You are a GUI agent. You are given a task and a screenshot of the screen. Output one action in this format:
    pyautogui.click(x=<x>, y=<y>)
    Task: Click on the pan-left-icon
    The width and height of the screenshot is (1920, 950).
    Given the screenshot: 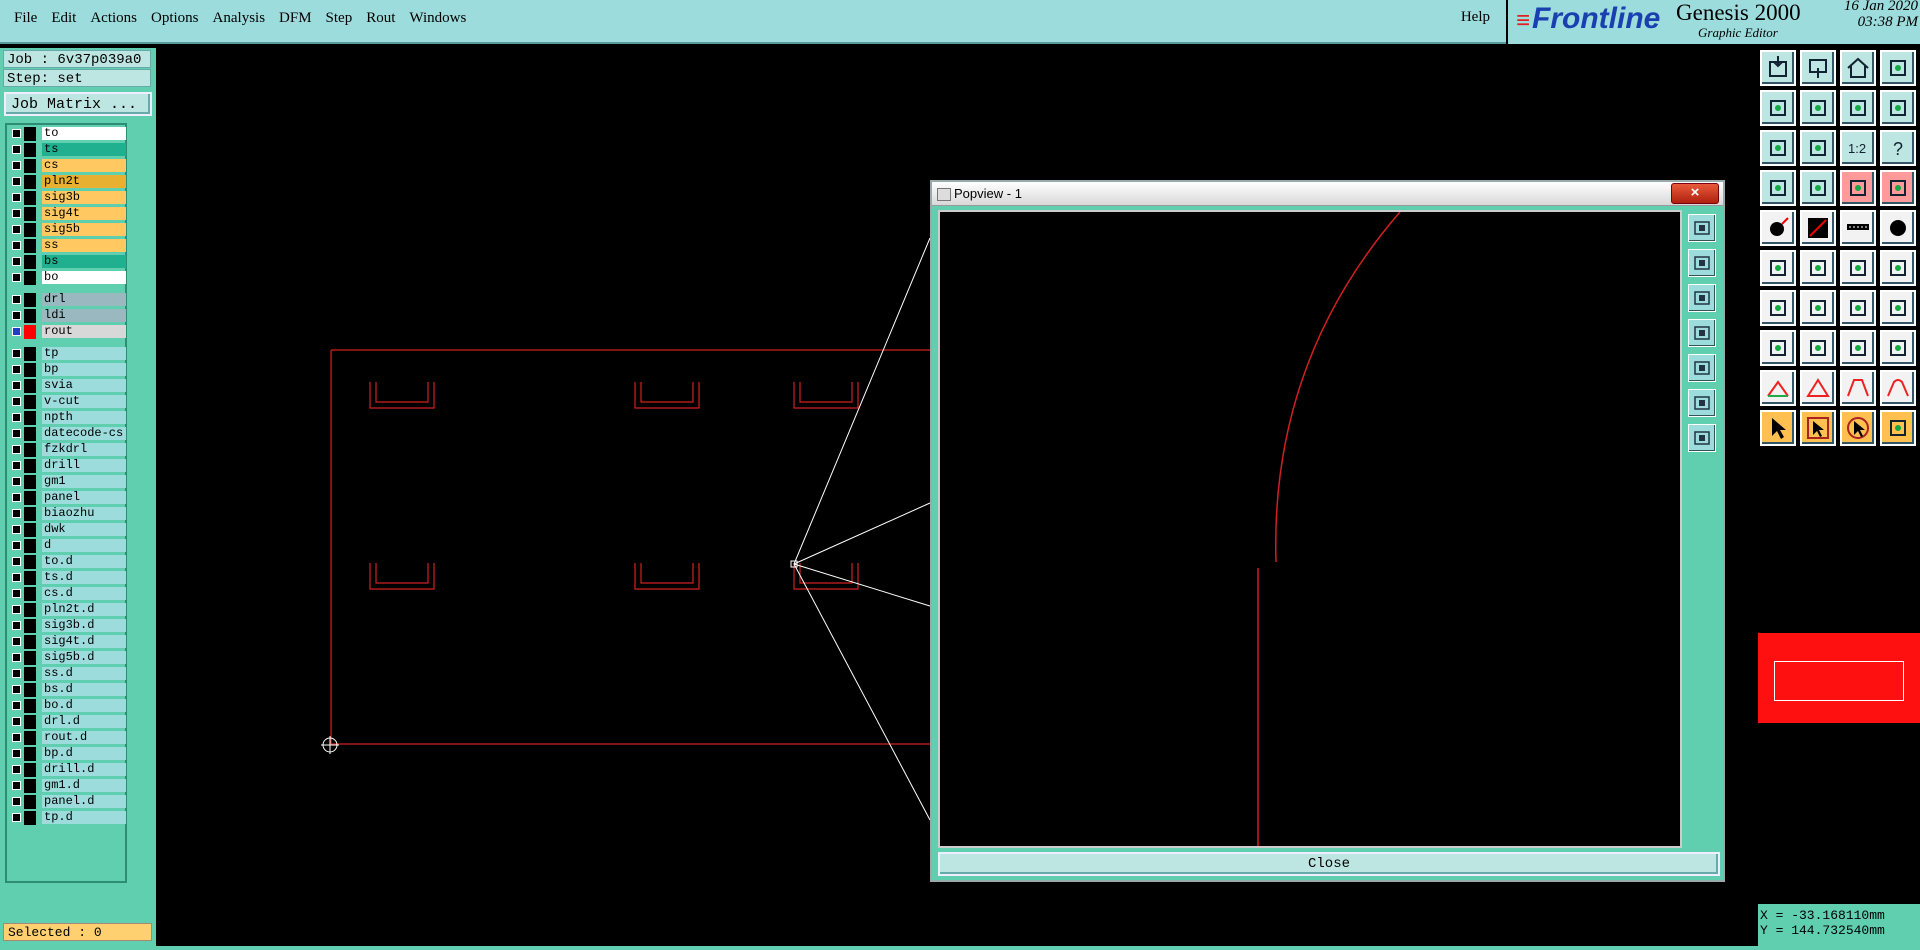 What is the action you would take?
    pyautogui.click(x=1702, y=333)
    